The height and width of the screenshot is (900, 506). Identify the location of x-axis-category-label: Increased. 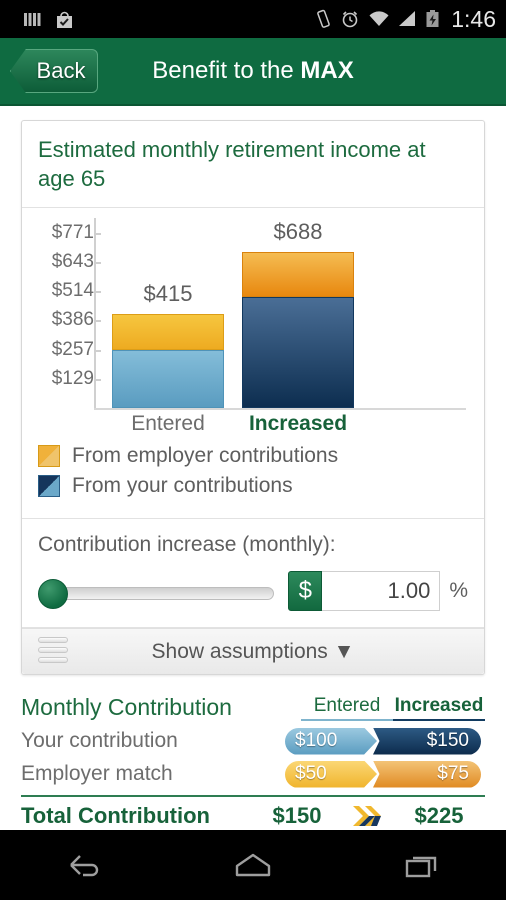
(298, 423).